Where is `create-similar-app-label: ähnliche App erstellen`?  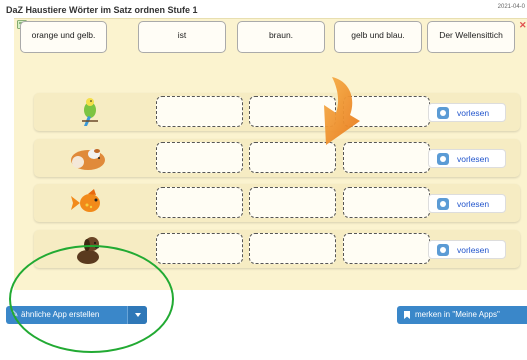 create-similar-app-label: ähnliche App erstellen is located at coordinates (60, 314).